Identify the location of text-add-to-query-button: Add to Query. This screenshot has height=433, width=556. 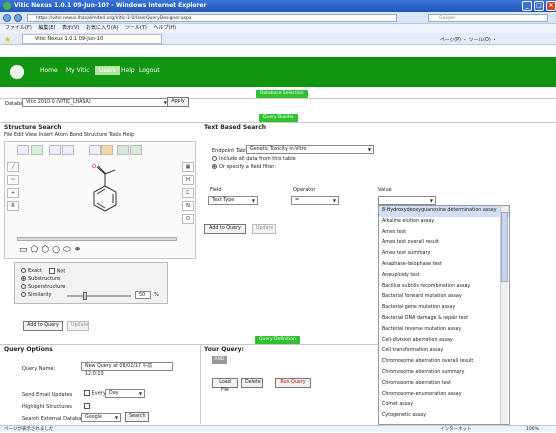
(225, 229).